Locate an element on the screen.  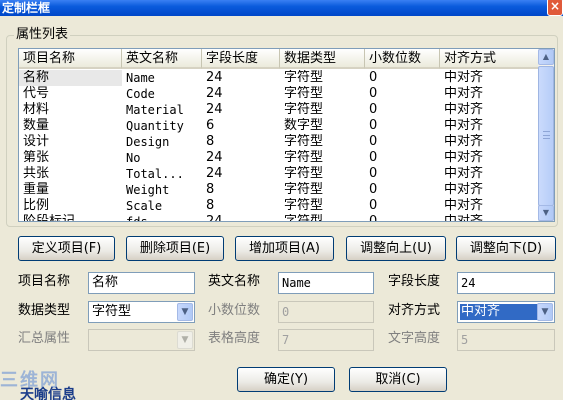
data-type-value: 字符型 is located at coordinates (112, 311).